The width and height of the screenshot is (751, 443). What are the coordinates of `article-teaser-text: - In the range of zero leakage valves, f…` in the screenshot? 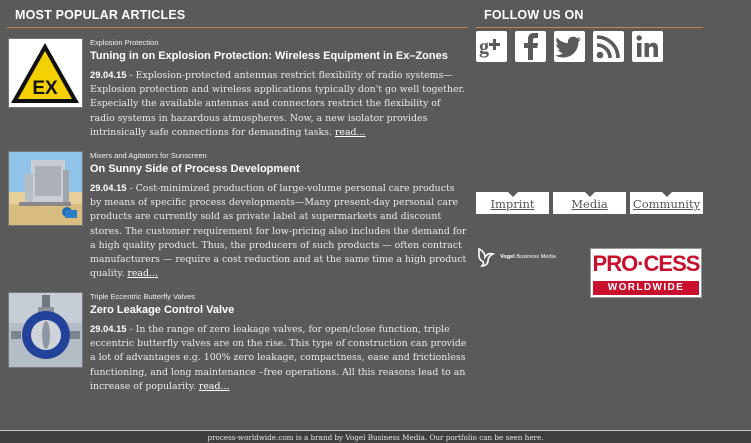 It's located at (278, 358).